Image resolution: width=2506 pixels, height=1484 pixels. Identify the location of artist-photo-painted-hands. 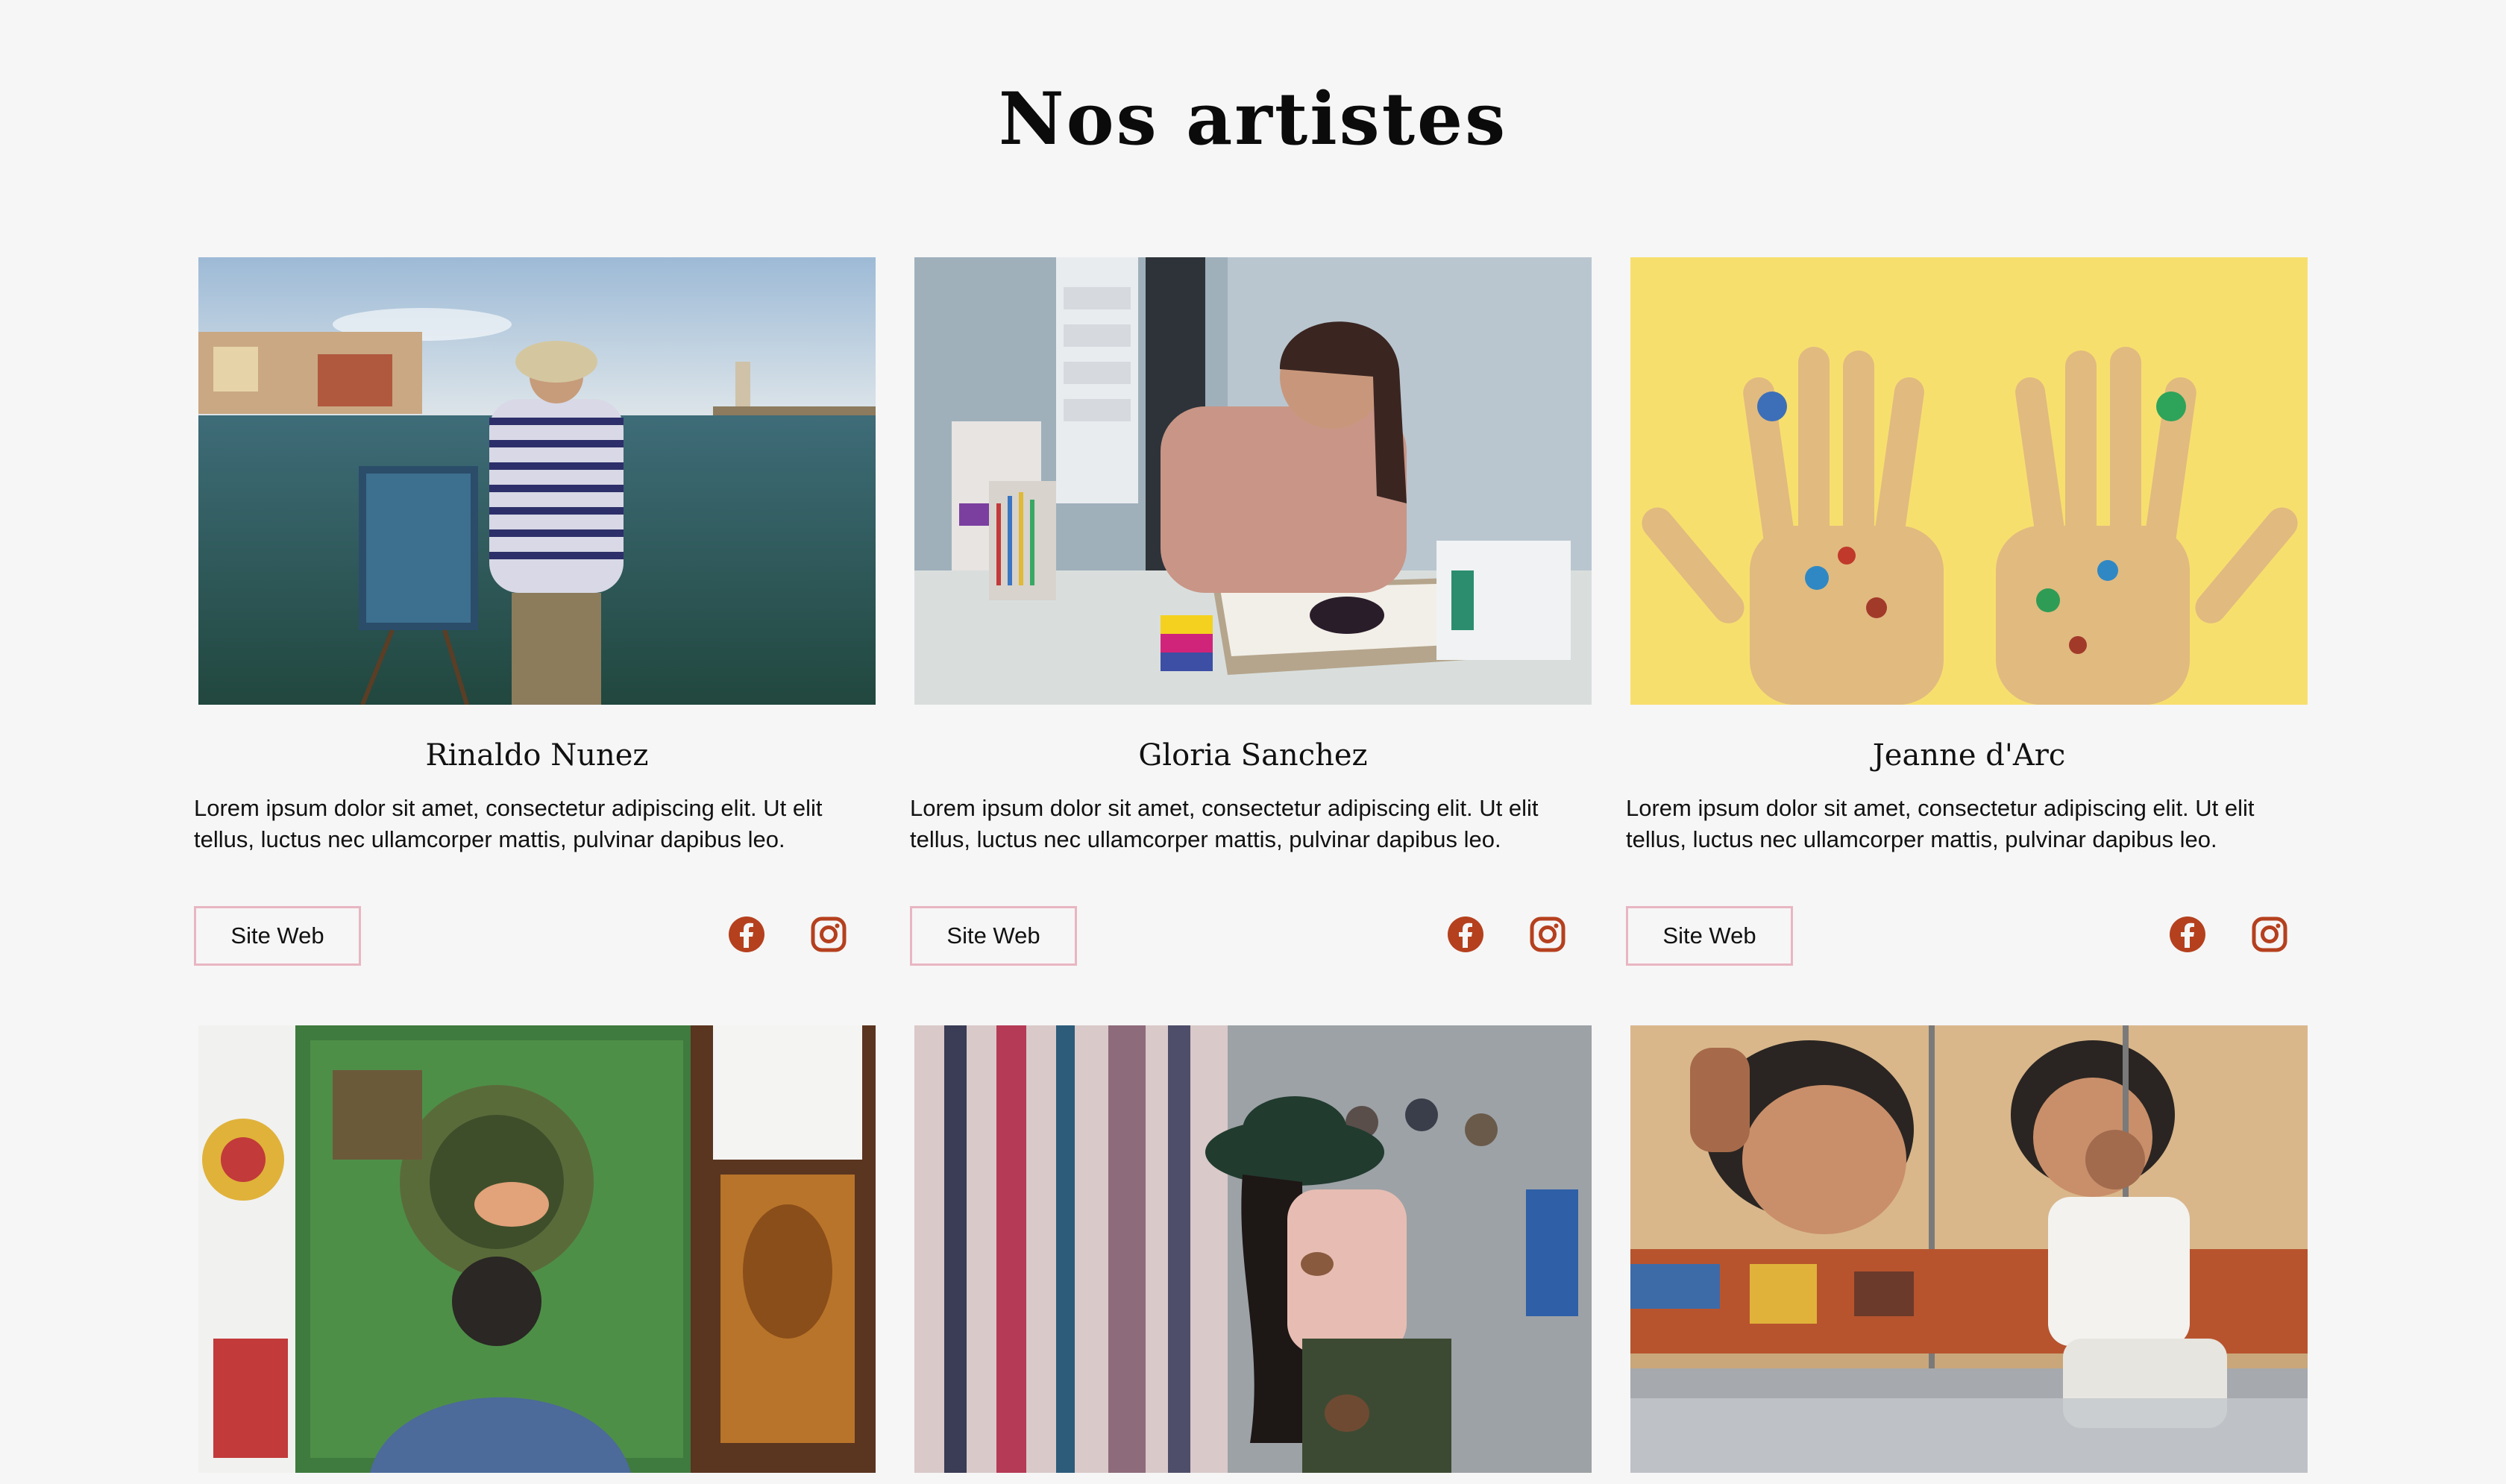
(1969, 481).